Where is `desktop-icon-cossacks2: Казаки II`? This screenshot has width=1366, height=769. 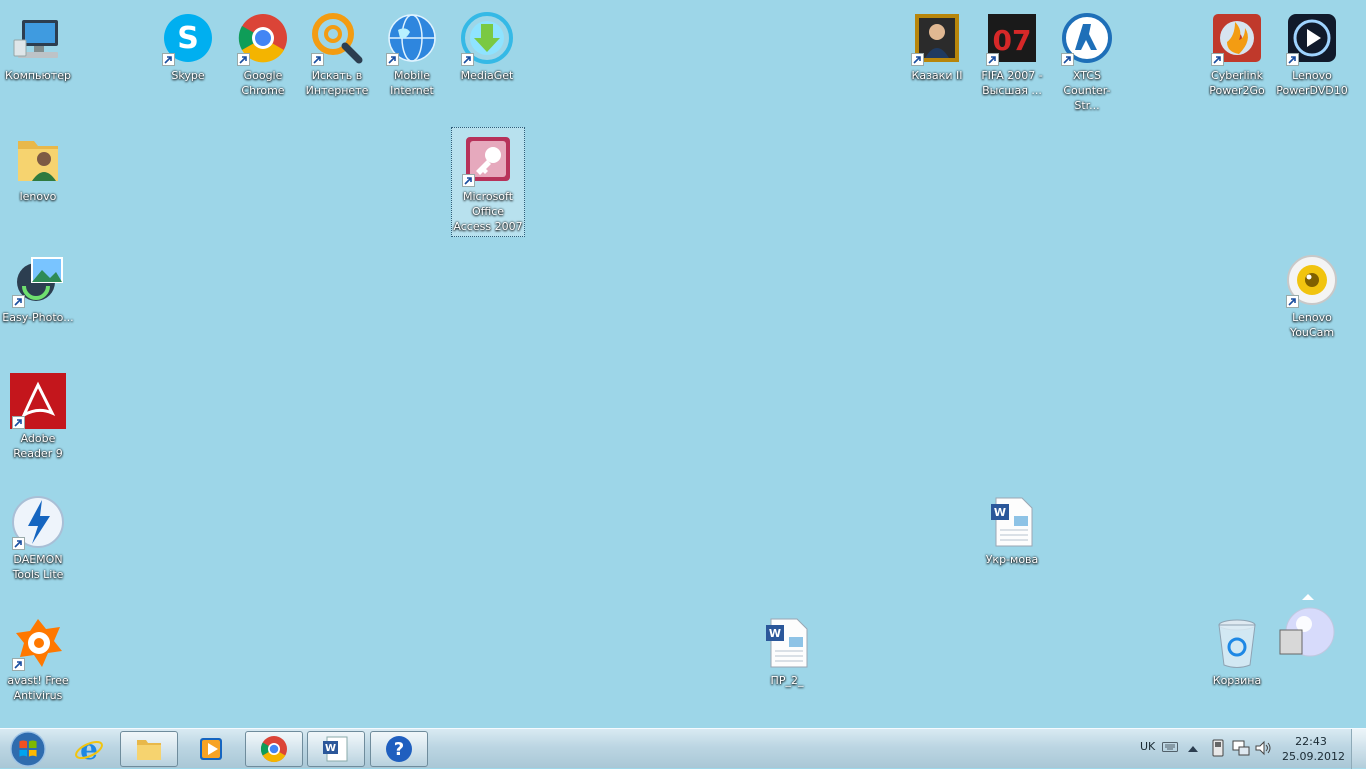 desktop-icon-cossacks2: Казаки II is located at coordinates (937, 44).